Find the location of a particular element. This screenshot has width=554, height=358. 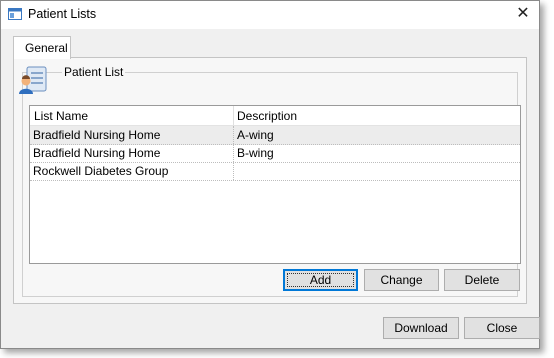

list-name-cell: Rockwell Diabetes Group is located at coordinates (101, 171).